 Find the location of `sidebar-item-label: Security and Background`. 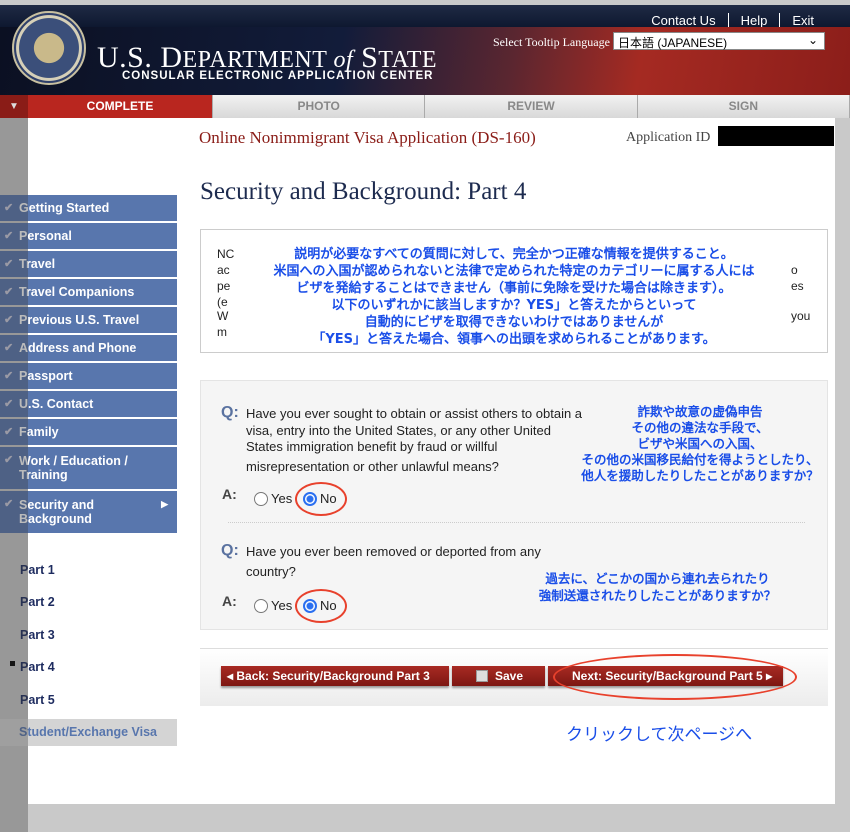

sidebar-item-label: Security and Background is located at coordinates (57, 512).